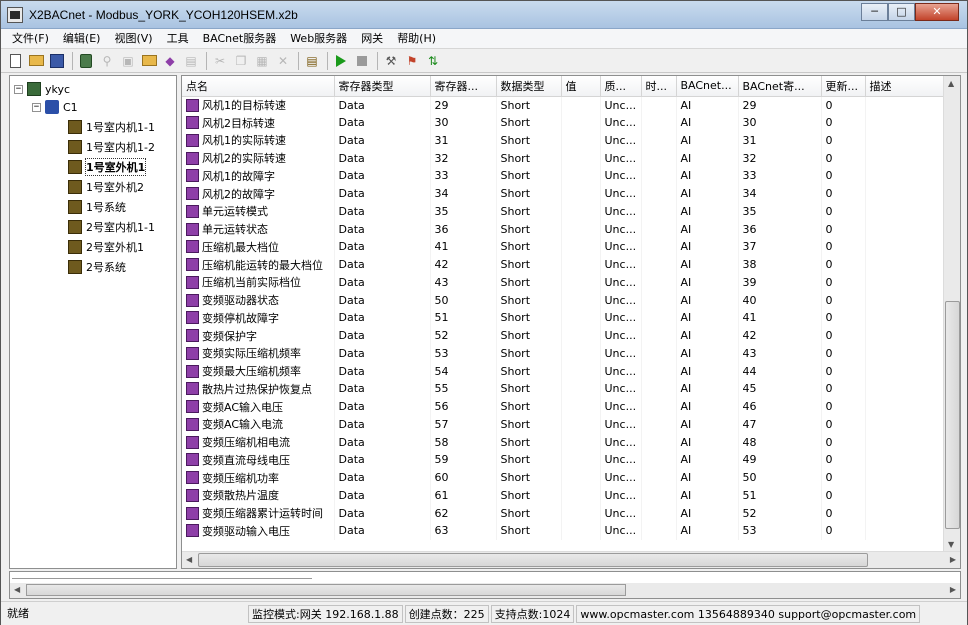 Image resolution: width=968 pixels, height=625 pixels. What do you see at coordinates (563, 264) in the screenshot?
I see `table-row: 压缩机能运转的最大档位 Data 42 Short Unc... AI 38 0` at bounding box center [563, 264].